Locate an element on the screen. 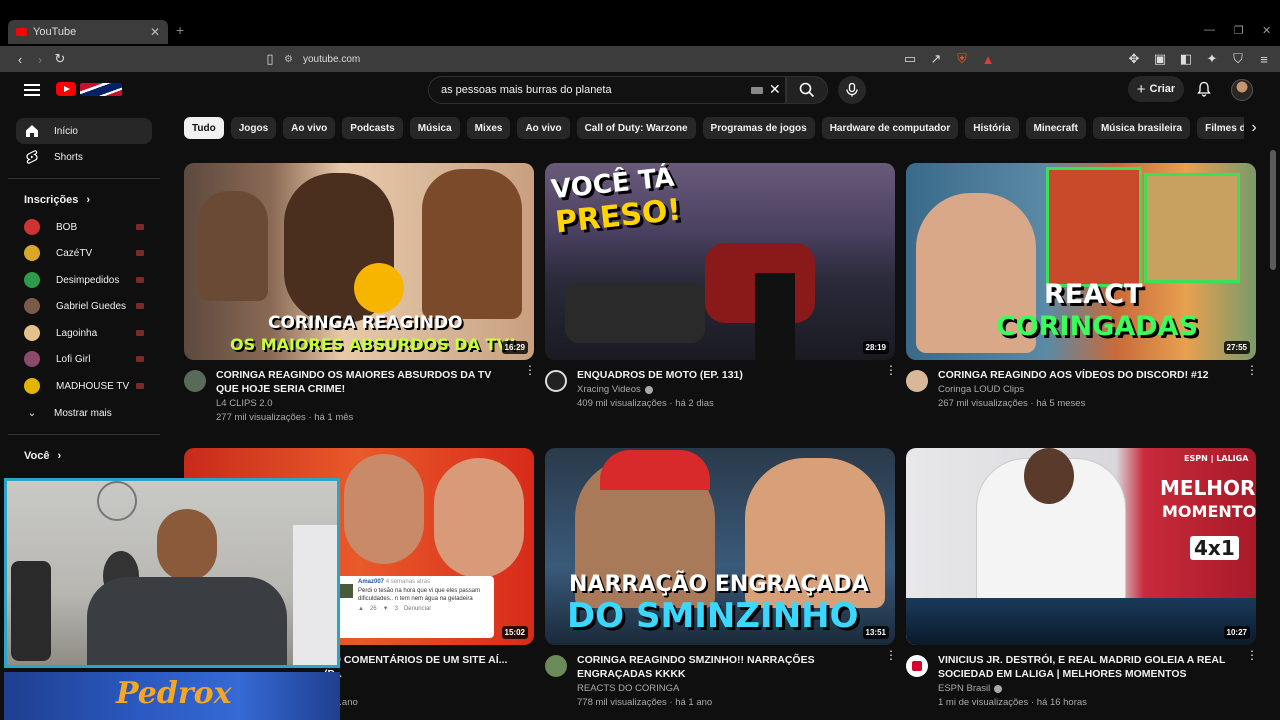  channel-name: Coringa LOUD Clips is located at coordinates (981, 389).